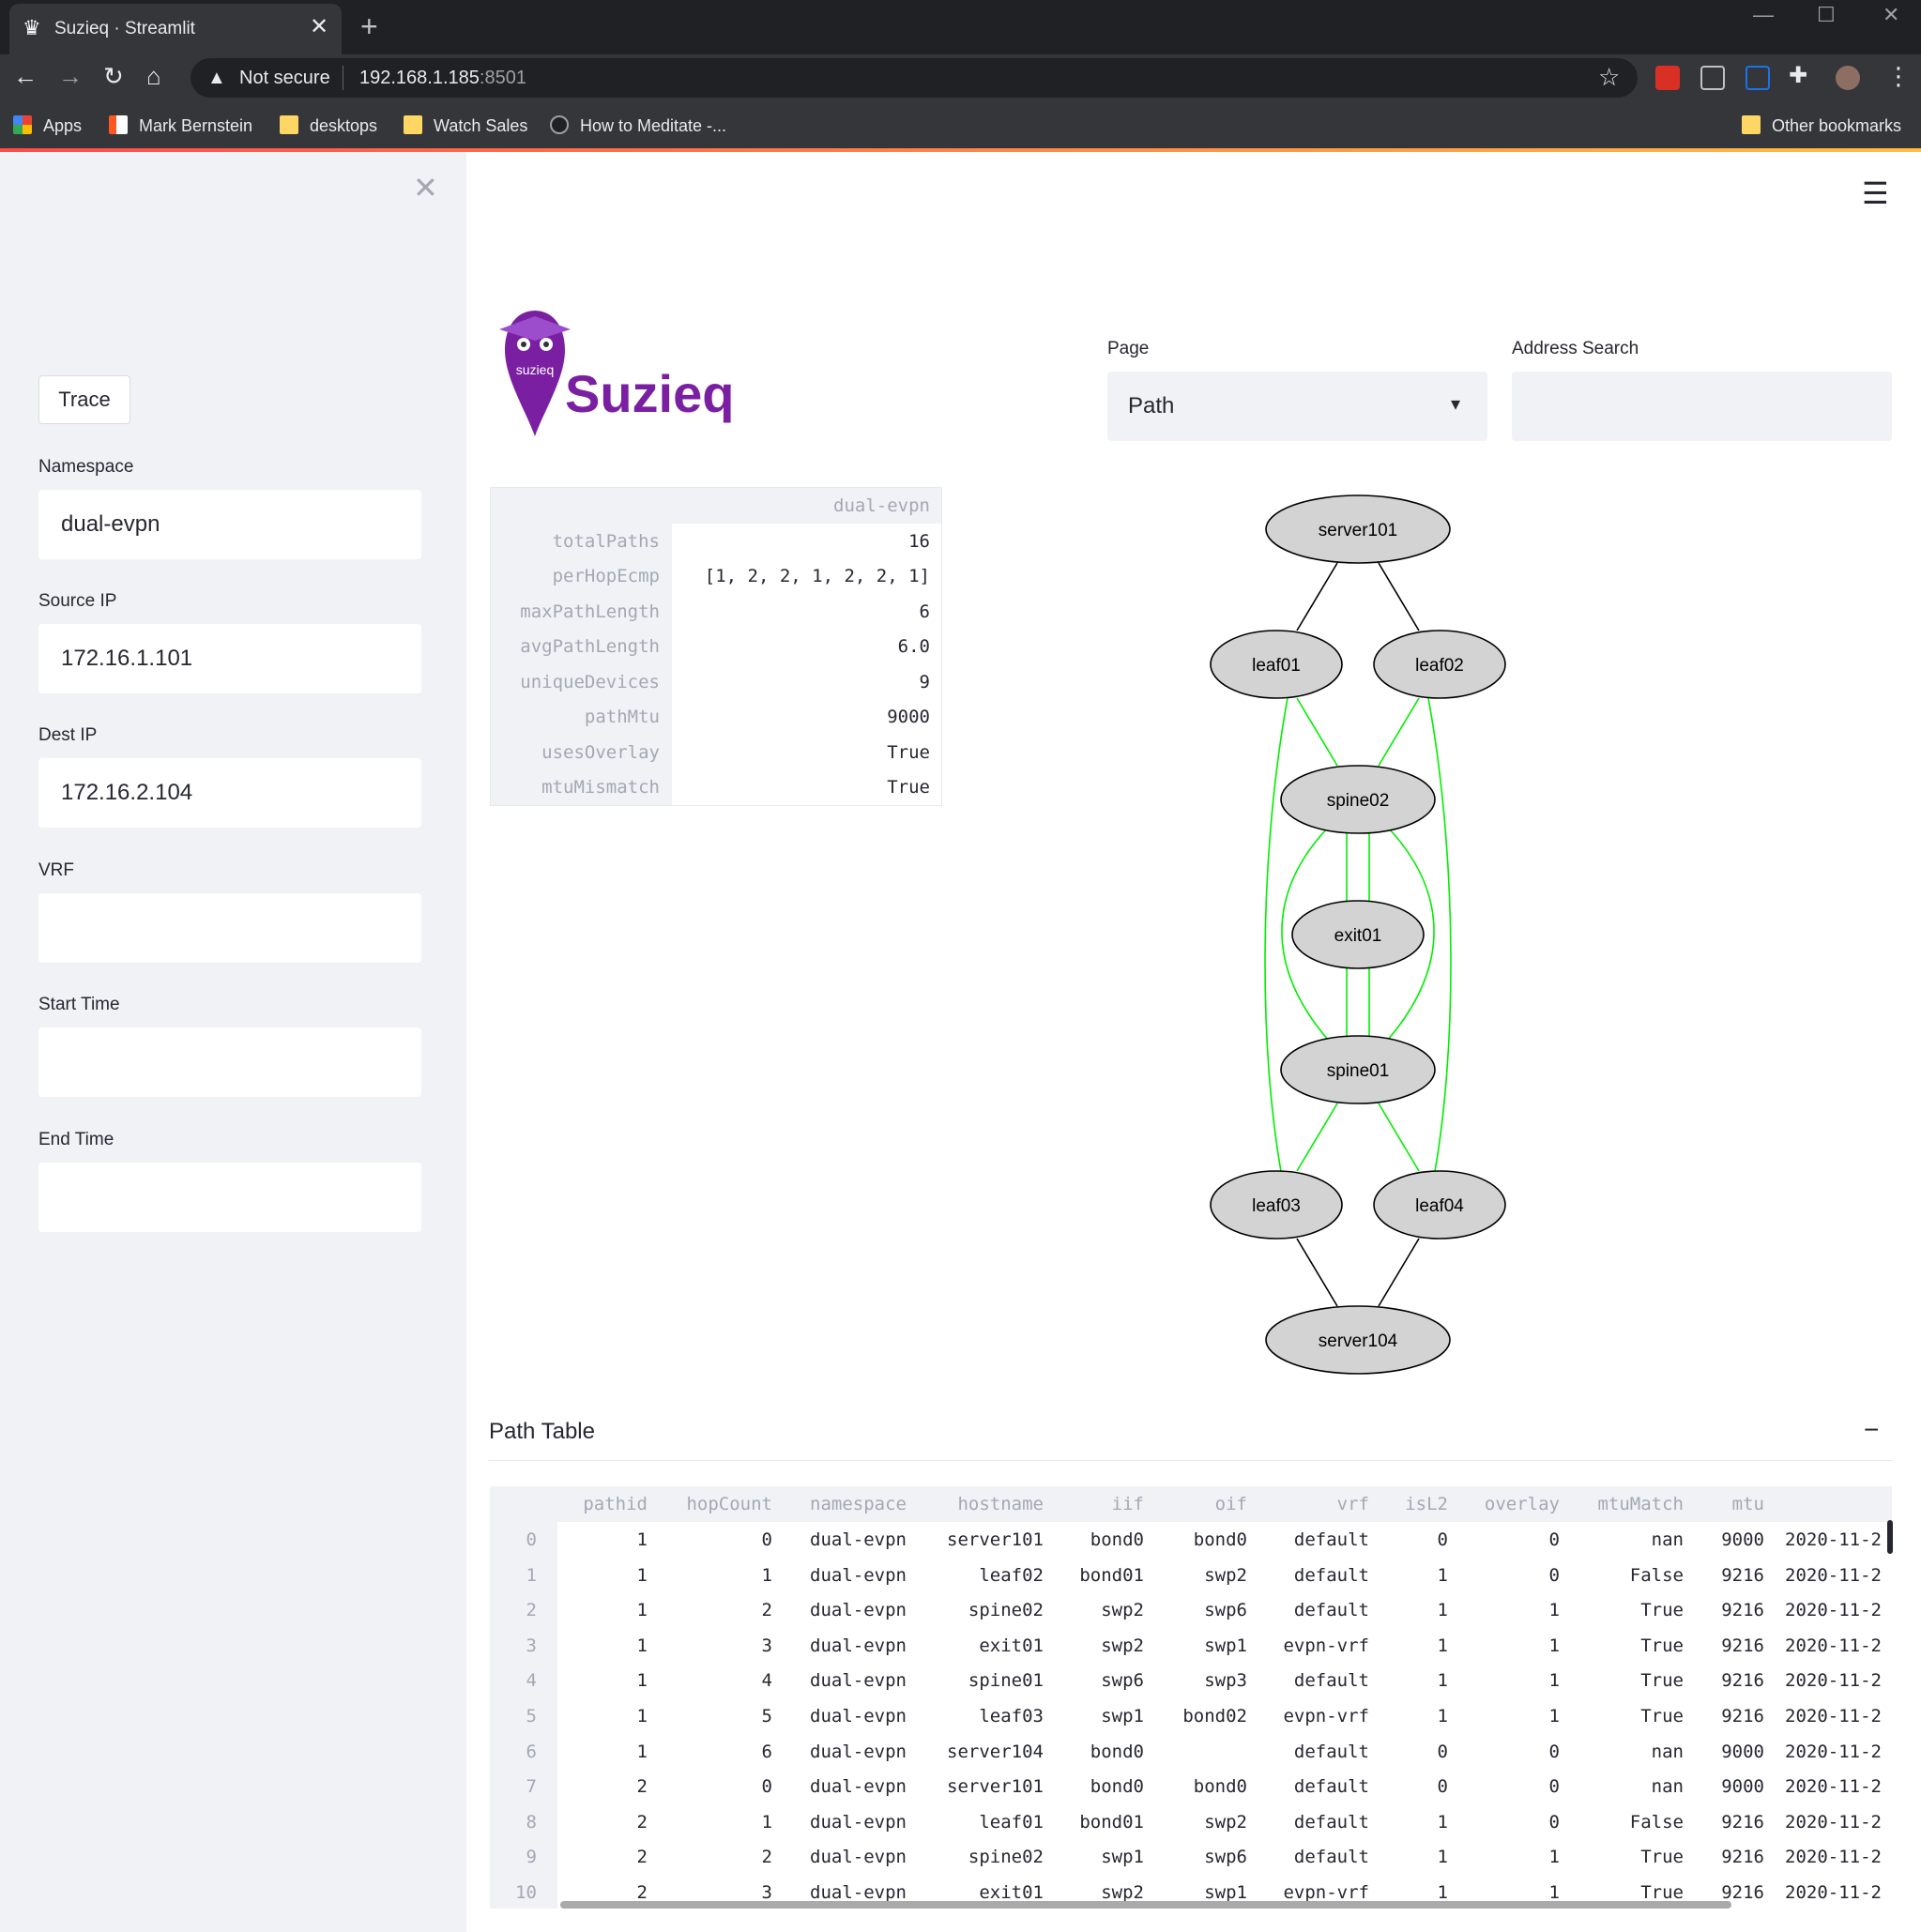  Describe the element at coordinates (1522, 1504) in the screenshot. I see `column-header-overlay: overlay` at that location.